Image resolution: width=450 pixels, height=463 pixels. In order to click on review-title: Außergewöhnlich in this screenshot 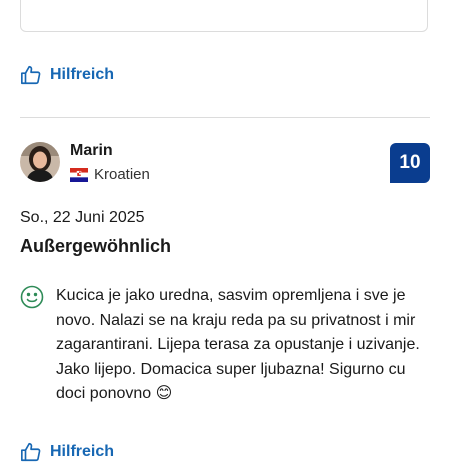, I will do `click(96, 246)`.